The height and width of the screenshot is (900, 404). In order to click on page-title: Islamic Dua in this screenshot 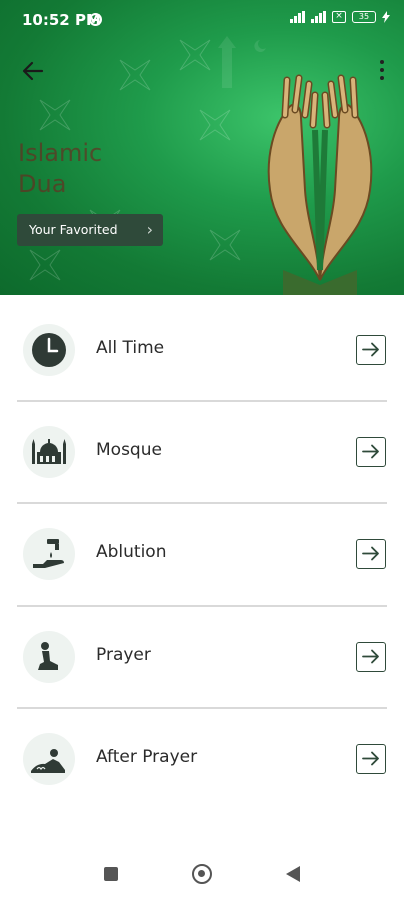, I will do `click(60, 169)`.